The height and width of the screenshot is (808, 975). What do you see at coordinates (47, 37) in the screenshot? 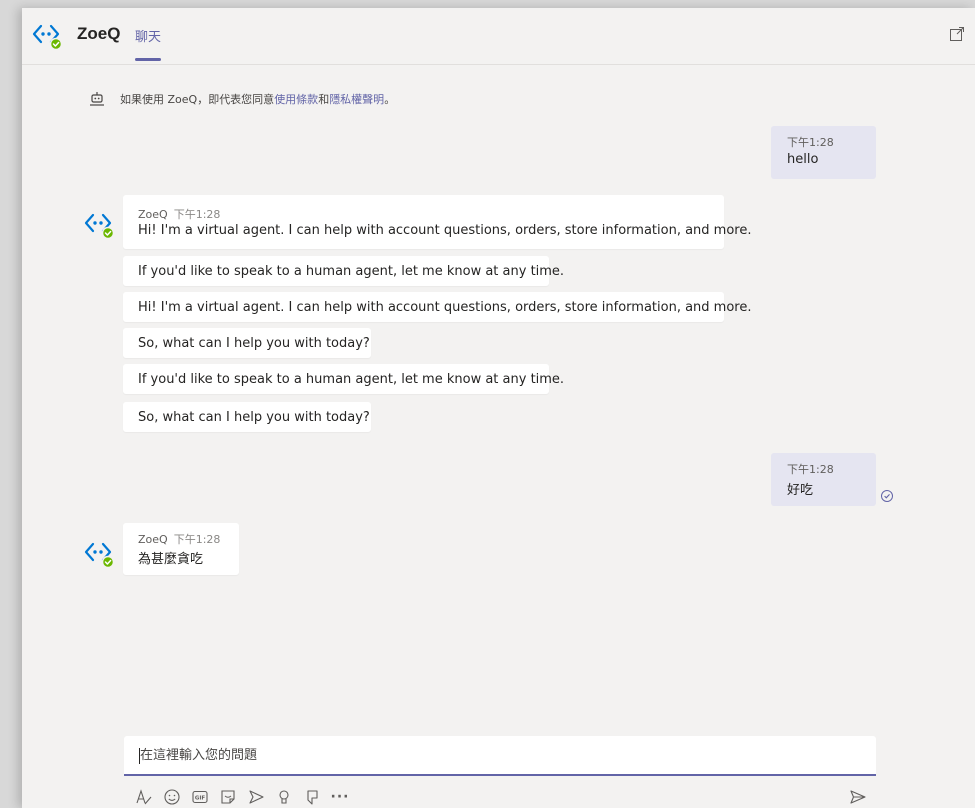
I see `bot-code-icon` at bounding box center [47, 37].